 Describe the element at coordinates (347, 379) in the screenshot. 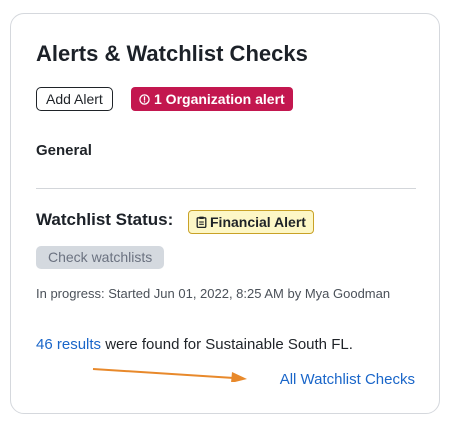

I see `all-watchlist-checks-link: All Watchlist Checks` at that location.